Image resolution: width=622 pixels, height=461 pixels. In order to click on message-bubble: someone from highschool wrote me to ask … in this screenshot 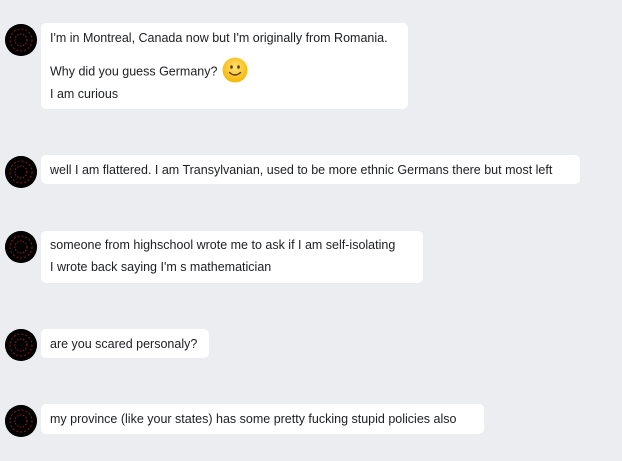, I will do `click(232, 257)`.